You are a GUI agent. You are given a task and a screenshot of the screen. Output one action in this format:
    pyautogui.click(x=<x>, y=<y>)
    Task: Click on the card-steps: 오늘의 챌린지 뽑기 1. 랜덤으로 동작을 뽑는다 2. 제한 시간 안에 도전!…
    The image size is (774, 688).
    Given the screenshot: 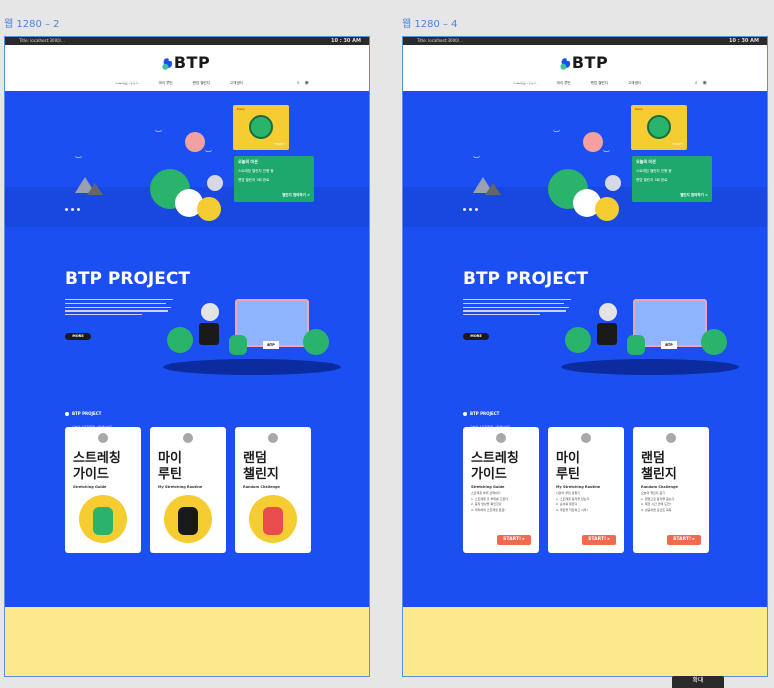 What is the action you would take?
    pyautogui.click(x=672, y=502)
    